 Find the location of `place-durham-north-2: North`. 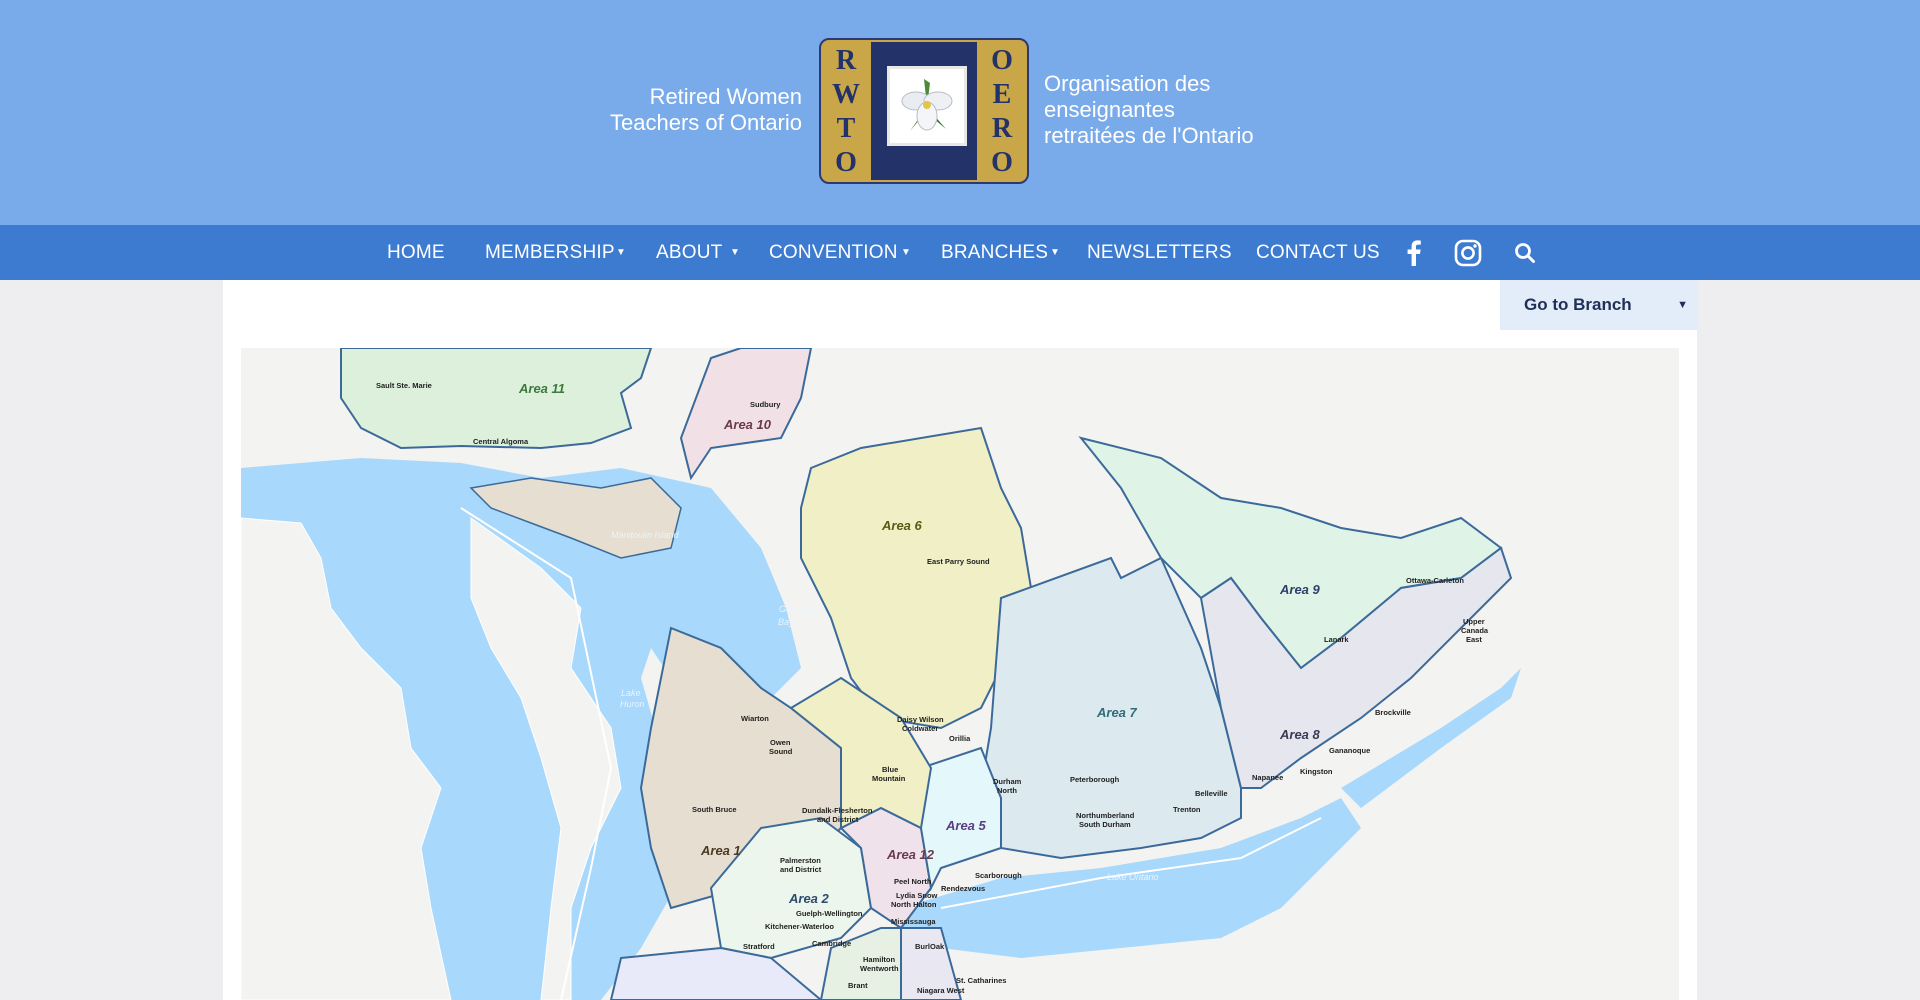

place-durham-north-2: North is located at coordinates (1007, 790).